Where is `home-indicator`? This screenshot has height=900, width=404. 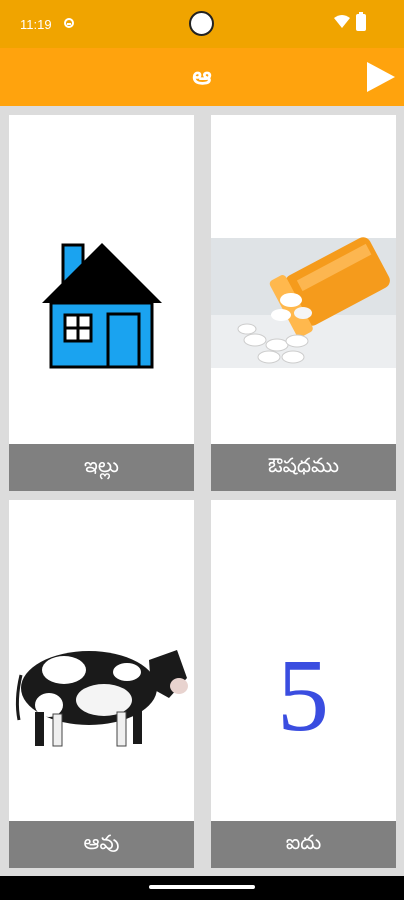 home-indicator is located at coordinates (202, 887).